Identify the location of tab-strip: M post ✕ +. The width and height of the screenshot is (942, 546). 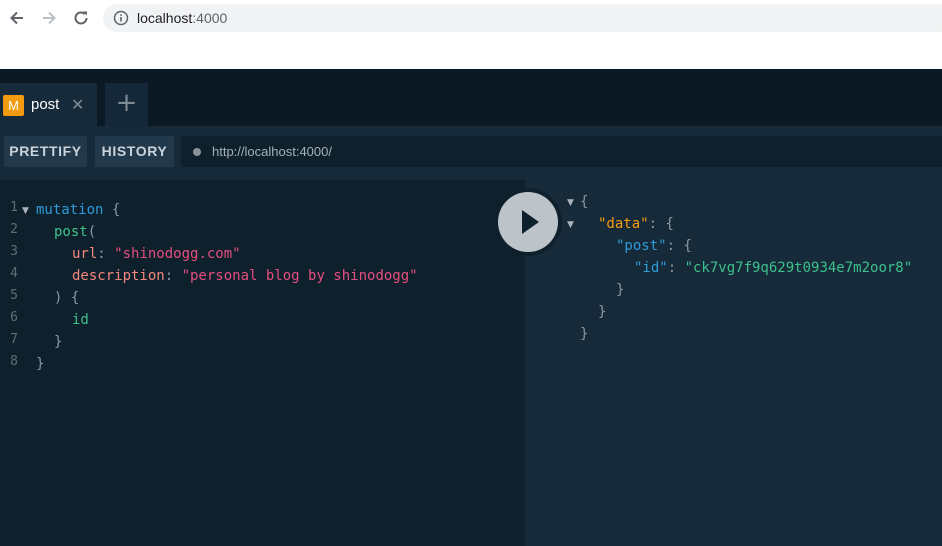
(471, 97).